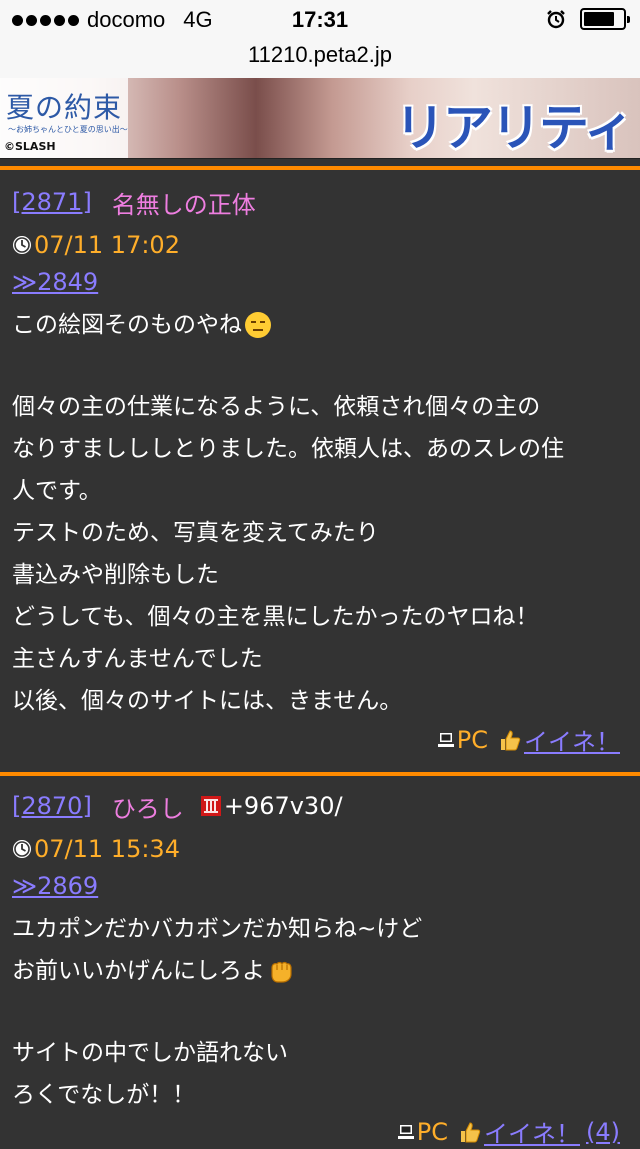 Image resolution: width=640 pixels, height=1149 pixels. I want to click on expressionless-face-icon, so click(258, 325).